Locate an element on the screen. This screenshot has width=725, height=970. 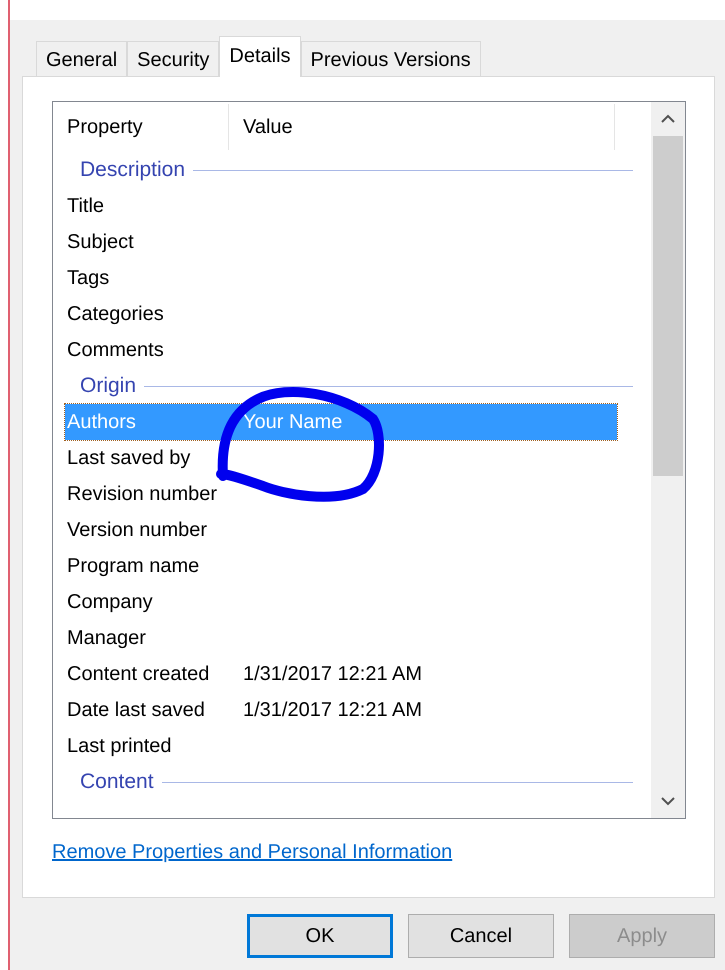
remove-properties-link: Remove Properties and Personal Information is located at coordinates (252, 852).